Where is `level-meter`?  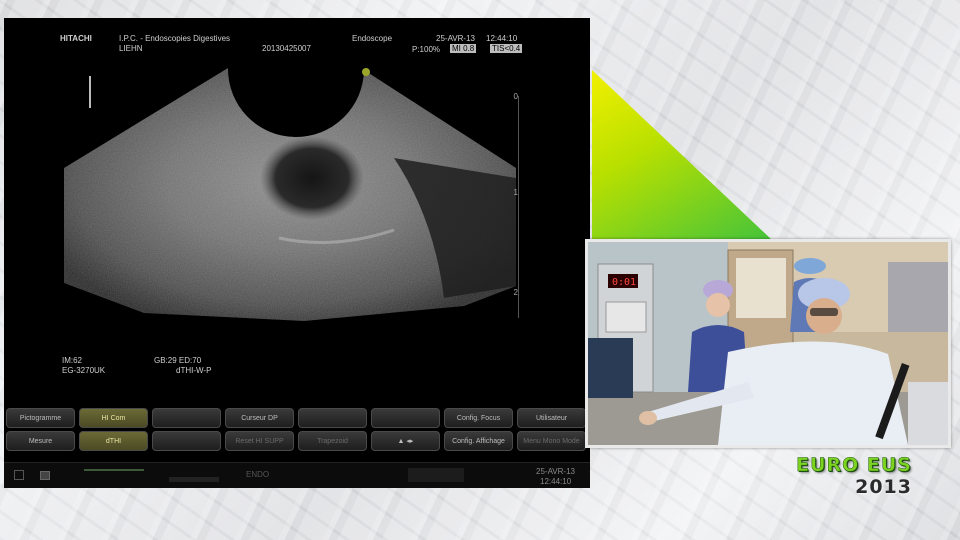 level-meter is located at coordinates (114, 470).